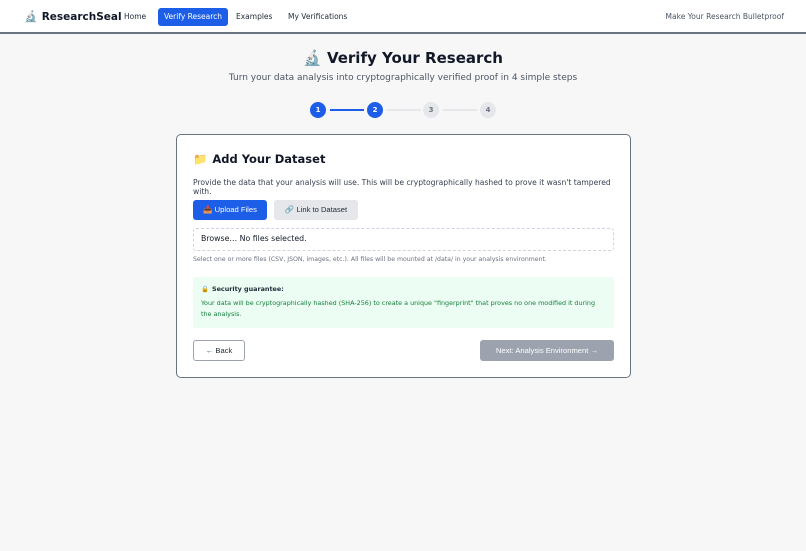  What do you see at coordinates (200, 159) in the screenshot?
I see `folder-icon: 📁` at bounding box center [200, 159].